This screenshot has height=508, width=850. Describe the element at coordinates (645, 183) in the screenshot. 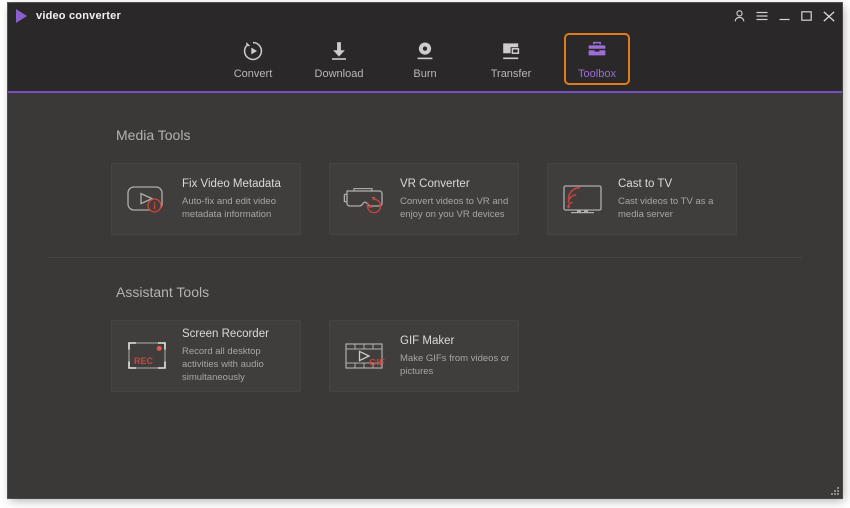

I see `card-title-cast-to-tv: Cast to TV` at that location.